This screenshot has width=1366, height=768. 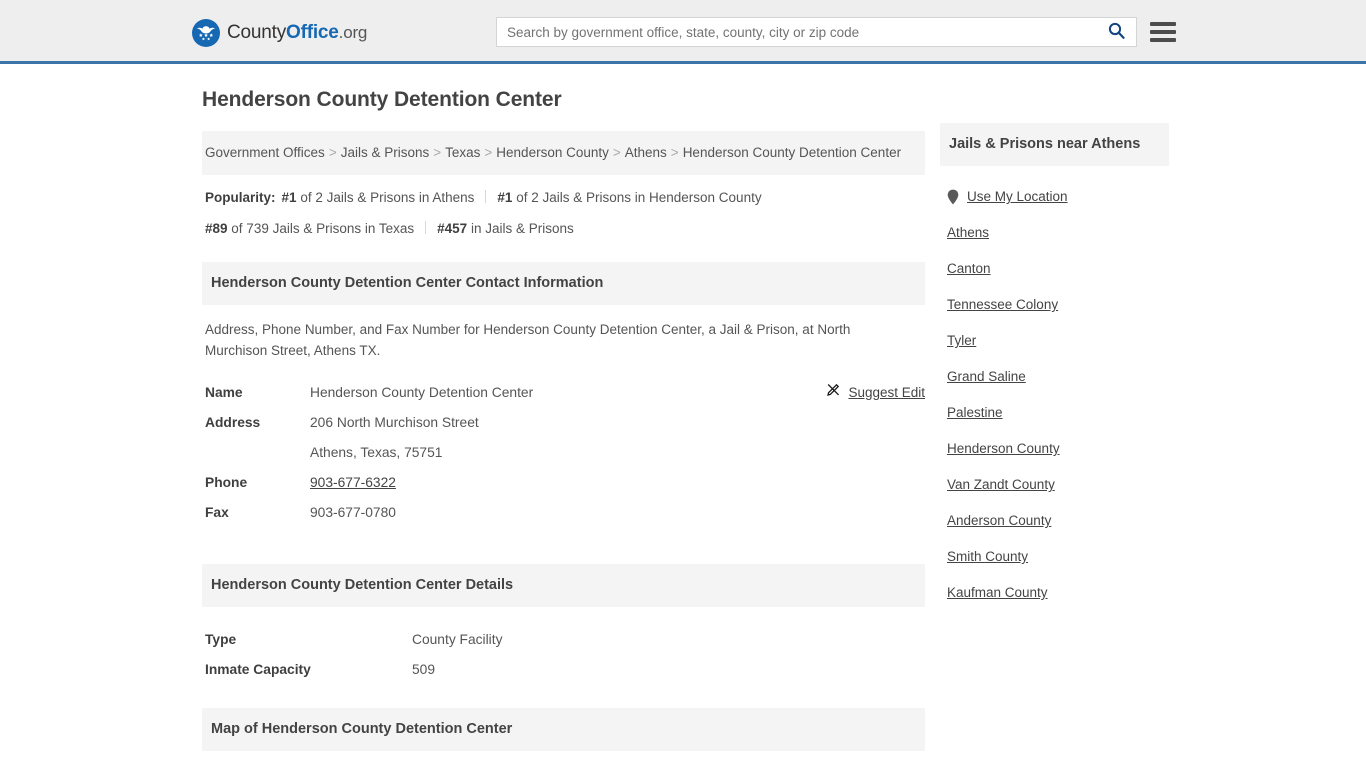 I want to click on popularity-item-0: #1 of 2 Jails & Prisons in Athens, so click(x=378, y=197).